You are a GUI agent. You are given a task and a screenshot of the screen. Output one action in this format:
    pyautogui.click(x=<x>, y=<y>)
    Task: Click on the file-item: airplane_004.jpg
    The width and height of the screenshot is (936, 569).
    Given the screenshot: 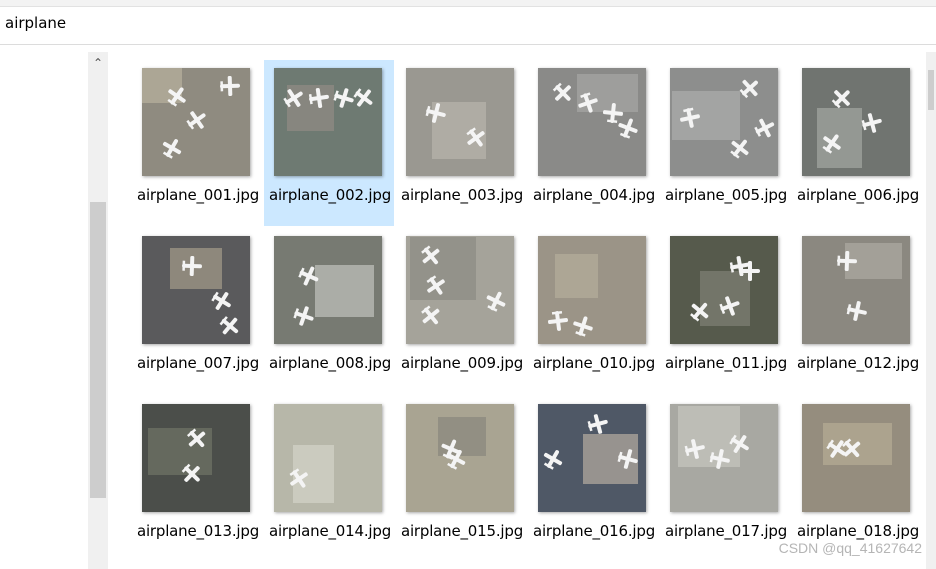 What is the action you would take?
    pyautogui.click(x=593, y=143)
    